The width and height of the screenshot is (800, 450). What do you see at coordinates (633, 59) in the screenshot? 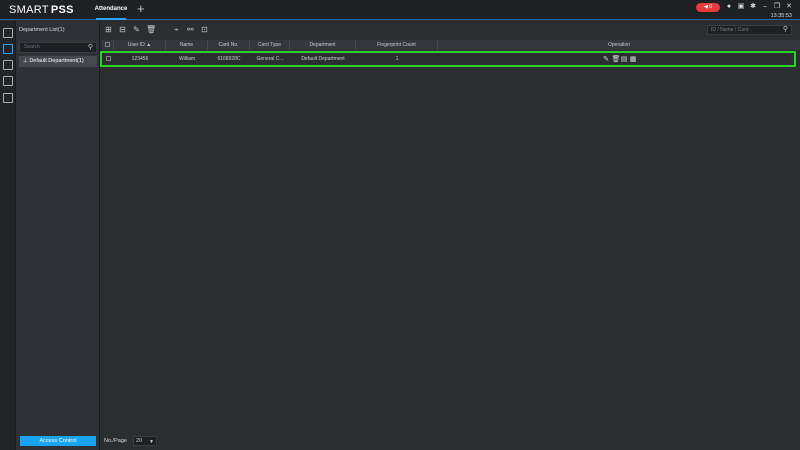
I see `fingerprint-record-icon: ▦` at bounding box center [633, 59].